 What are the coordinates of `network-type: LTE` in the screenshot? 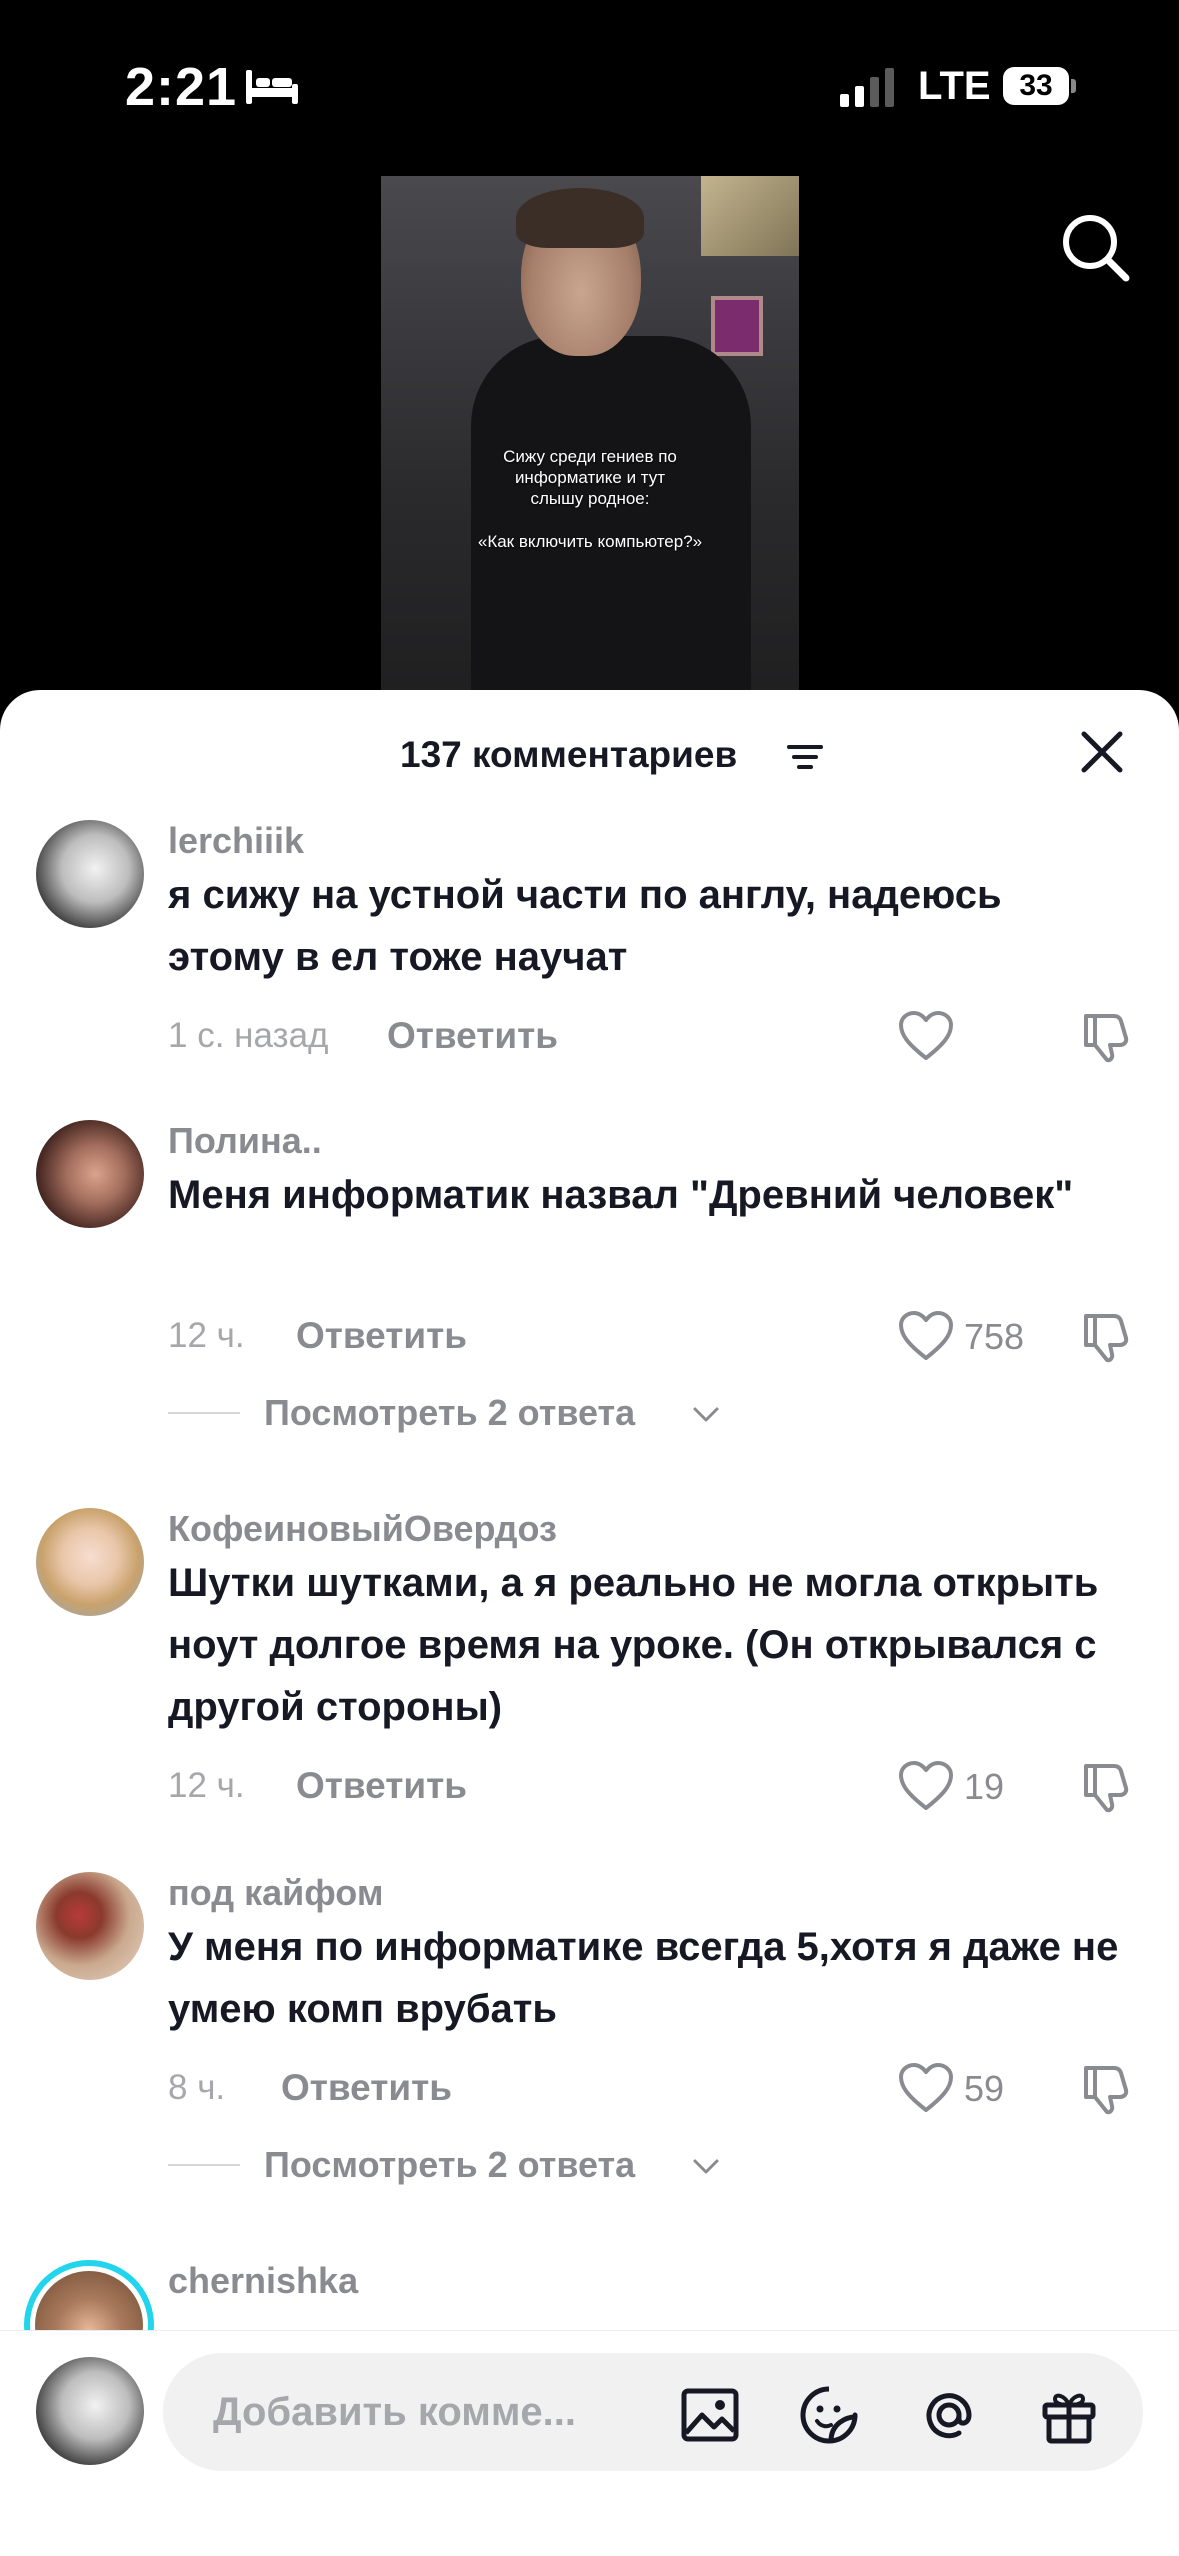 It's located at (954, 86).